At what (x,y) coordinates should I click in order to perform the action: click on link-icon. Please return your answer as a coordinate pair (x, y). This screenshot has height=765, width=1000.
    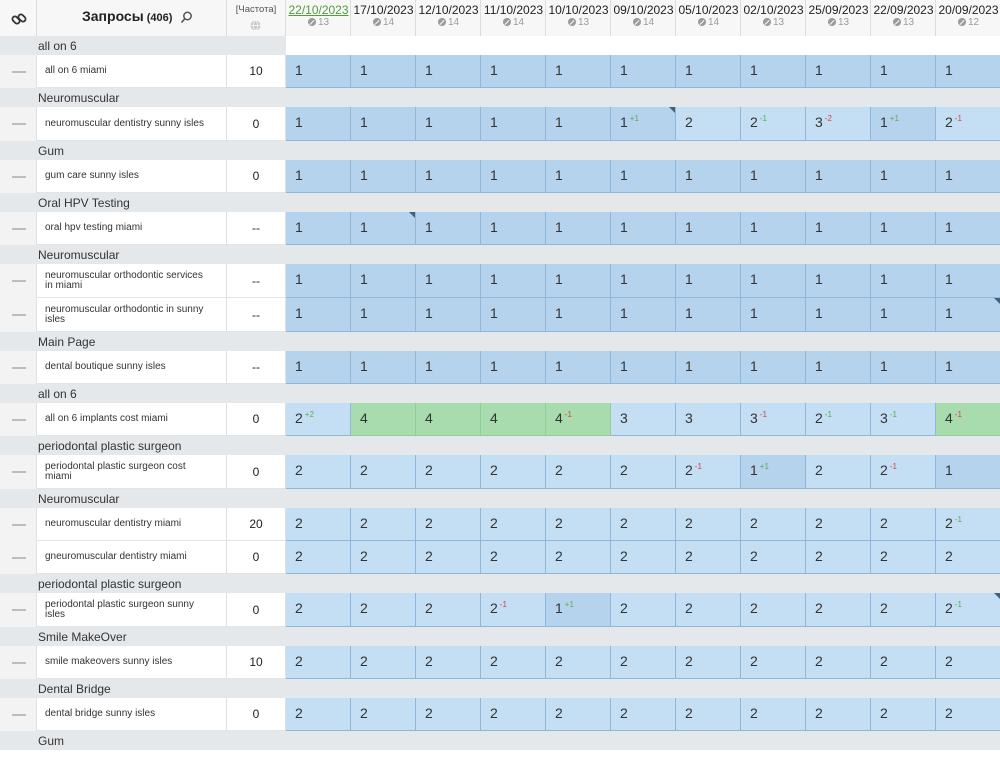
    Looking at the image, I should click on (19, 19).